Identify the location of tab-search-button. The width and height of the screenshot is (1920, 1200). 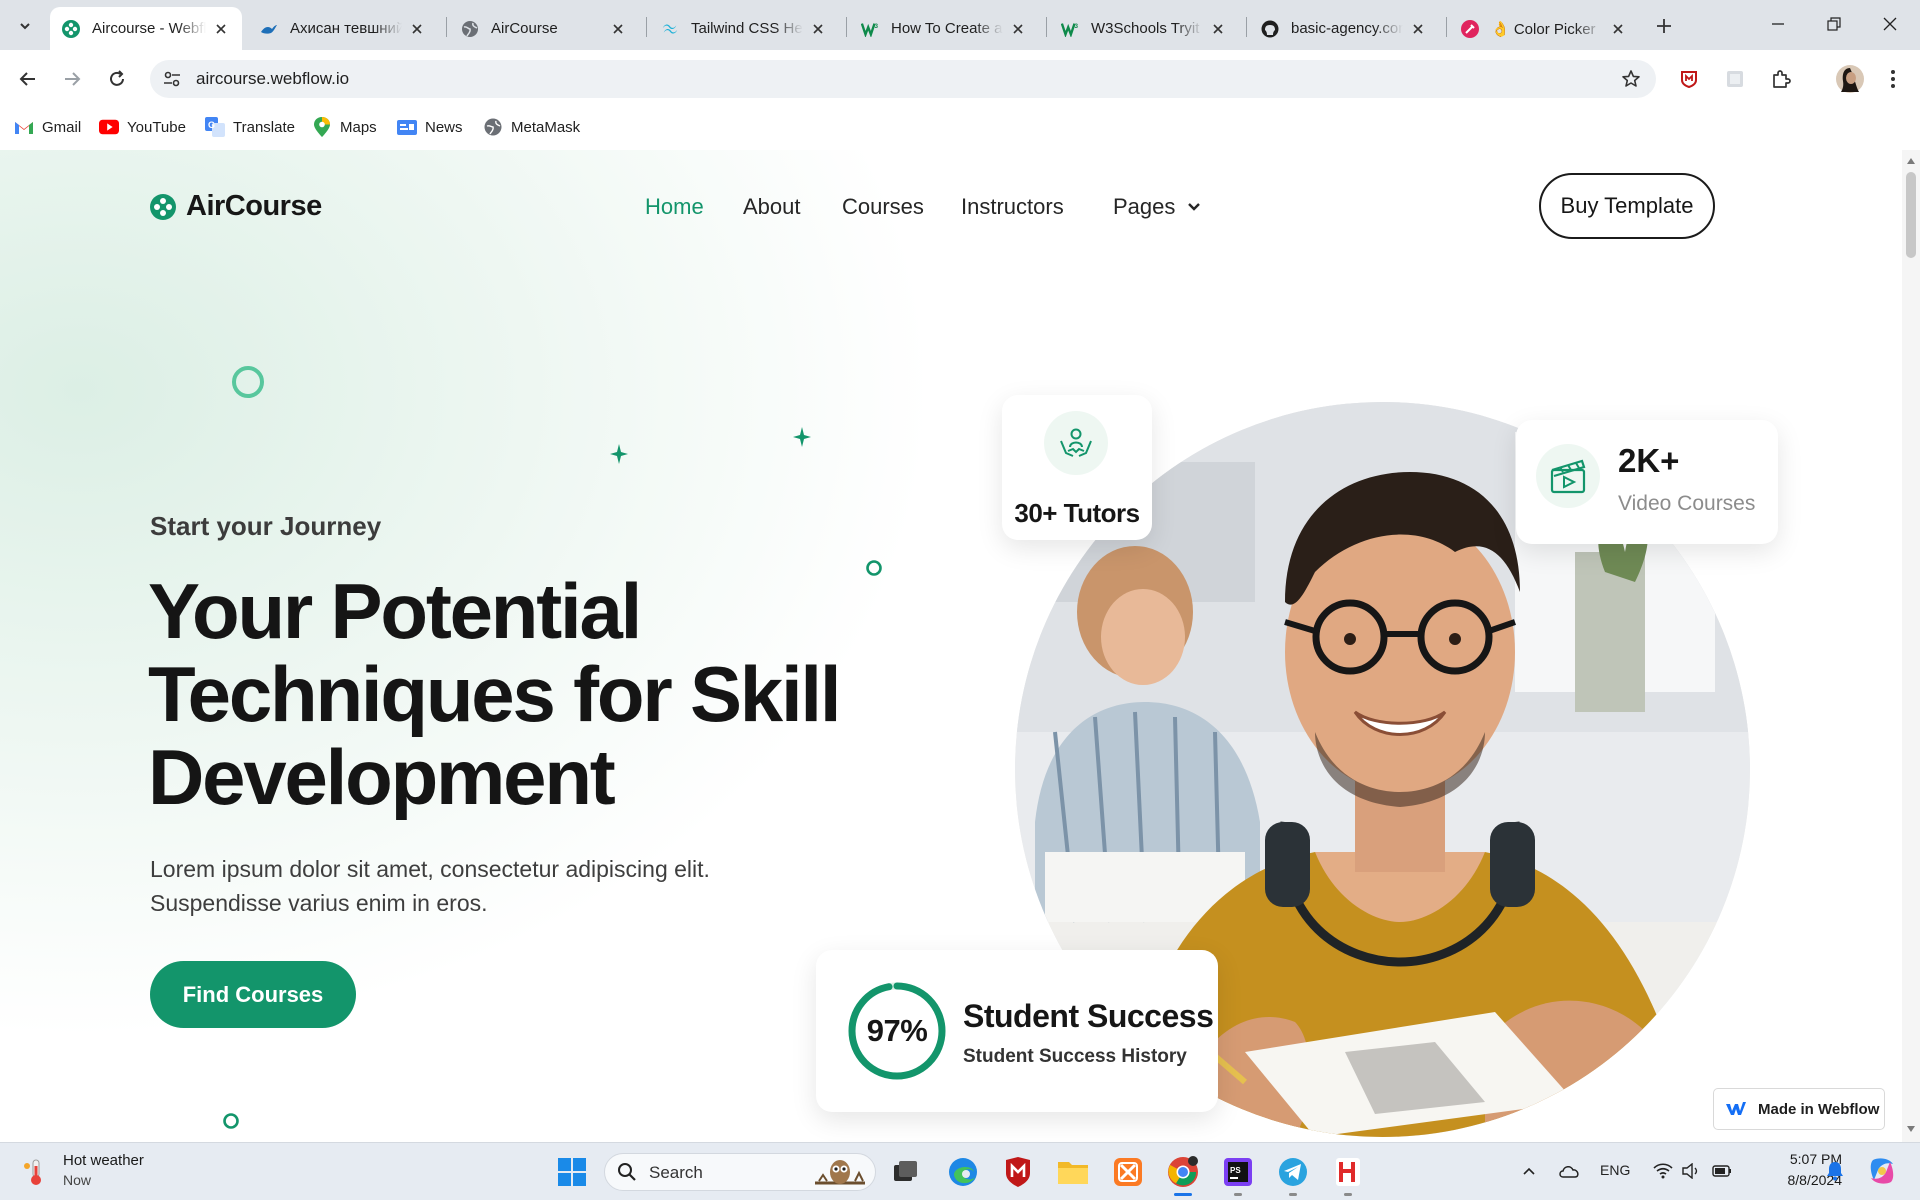
(25, 26).